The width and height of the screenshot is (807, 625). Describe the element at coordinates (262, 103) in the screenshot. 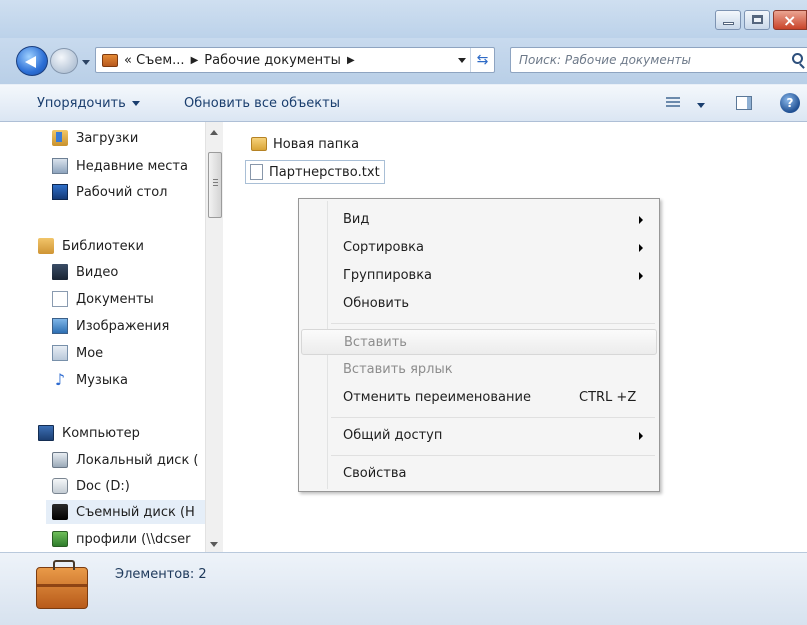

I see `refresh-all-button: Обновить все объекты` at that location.